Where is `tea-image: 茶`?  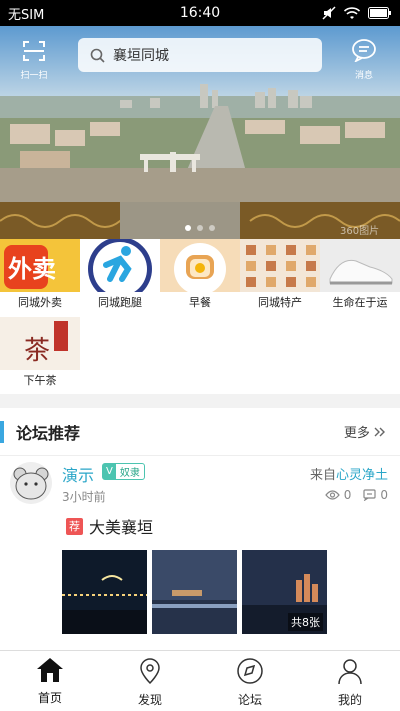 tea-image: 茶 is located at coordinates (40, 343).